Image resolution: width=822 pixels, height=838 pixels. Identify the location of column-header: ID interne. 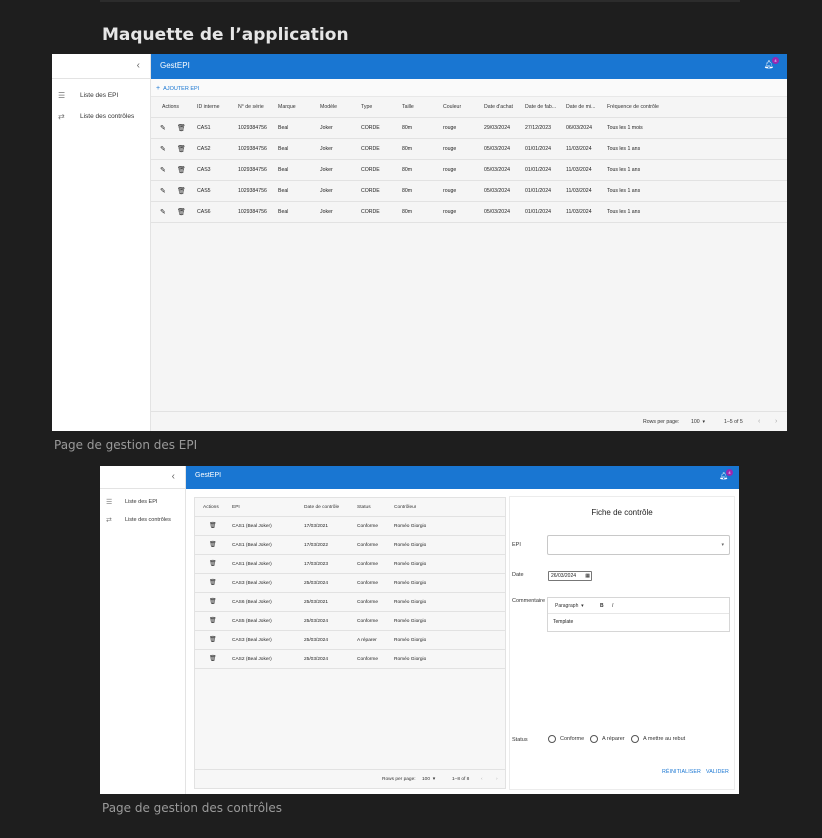
(208, 107).